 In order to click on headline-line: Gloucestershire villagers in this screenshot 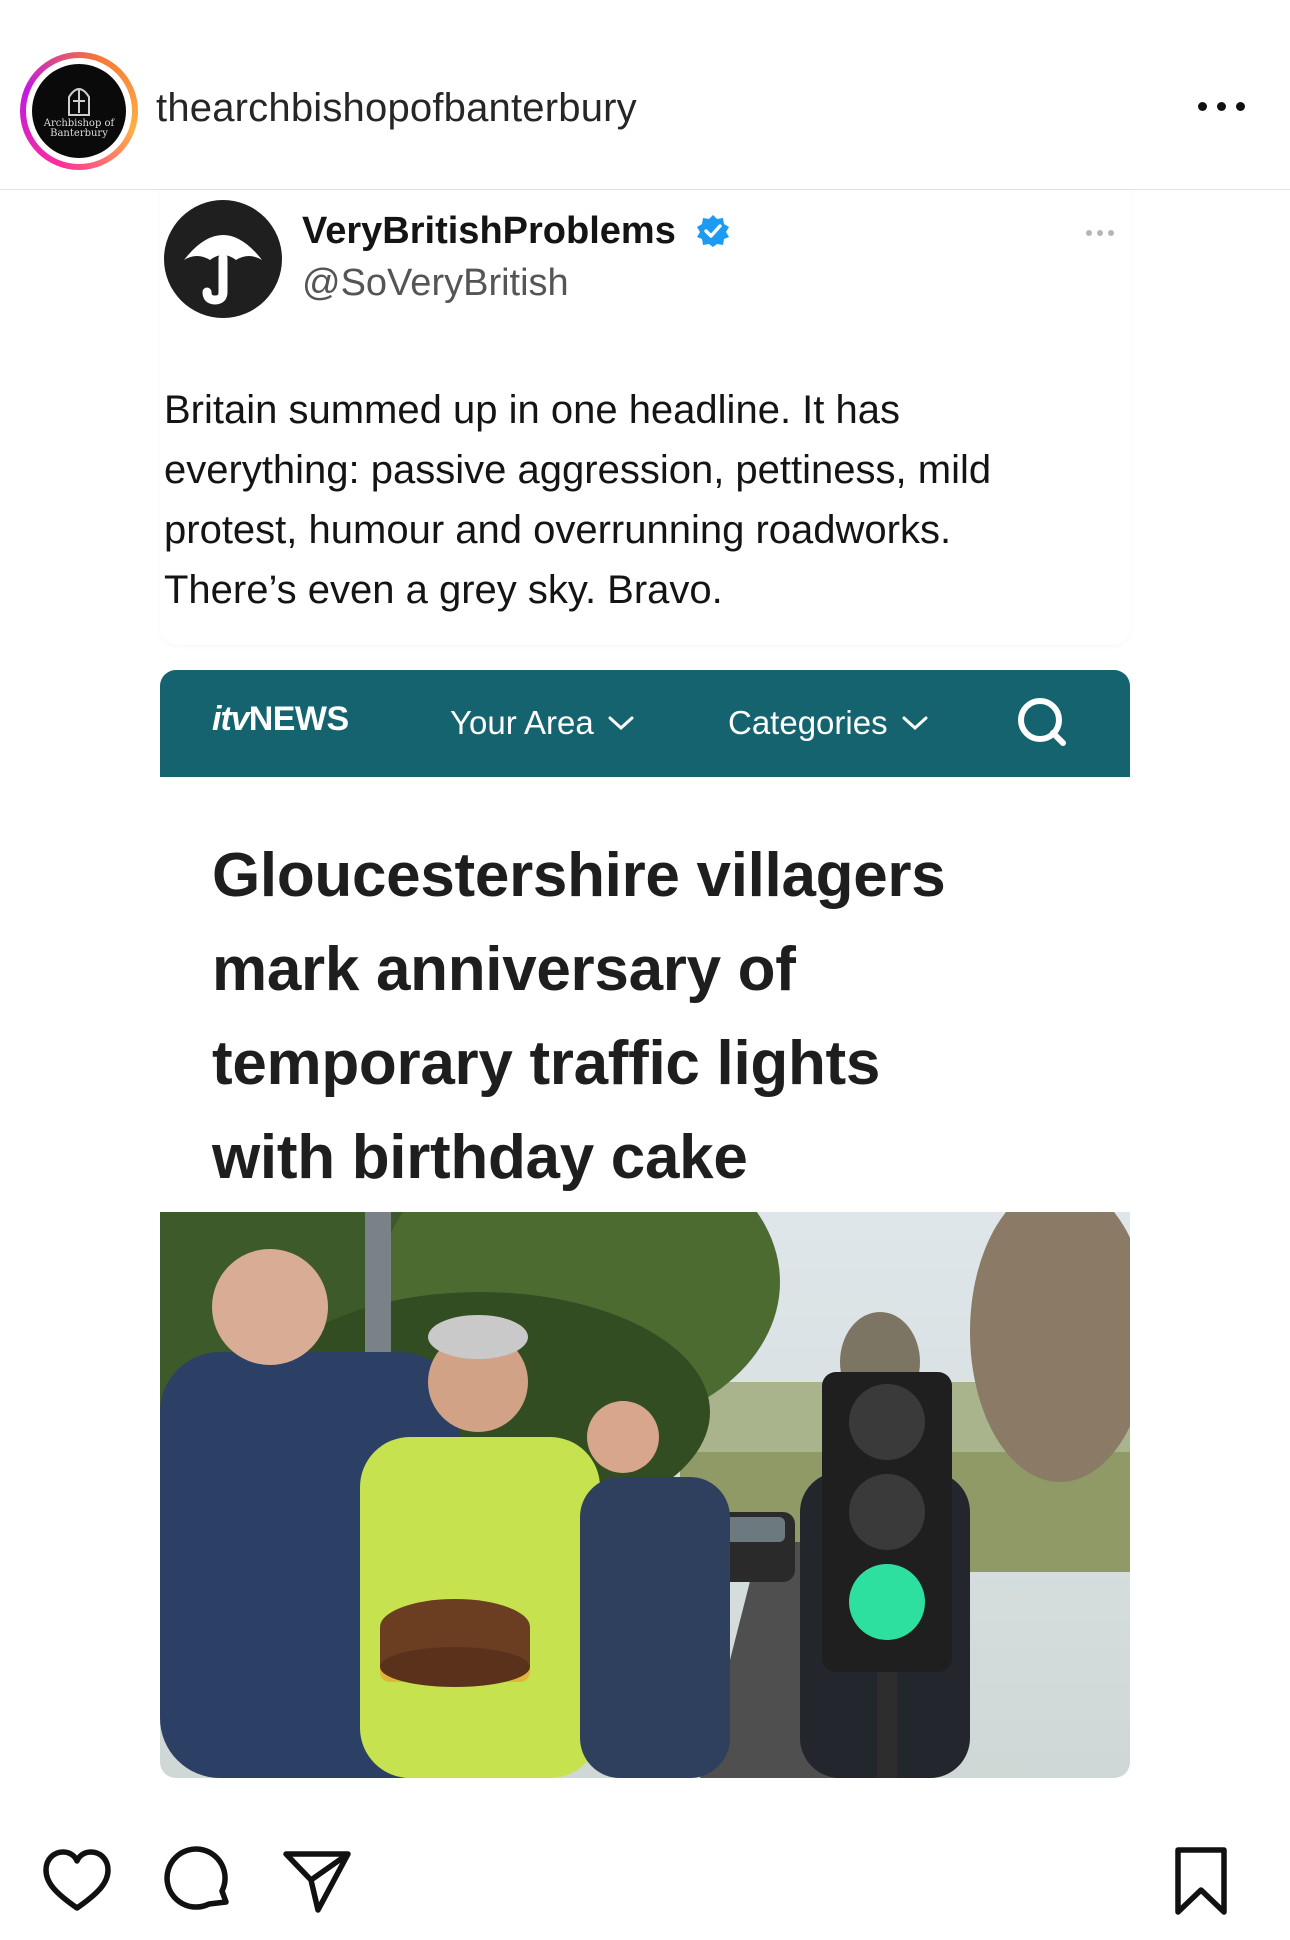, I will do `click(579, 875)`.